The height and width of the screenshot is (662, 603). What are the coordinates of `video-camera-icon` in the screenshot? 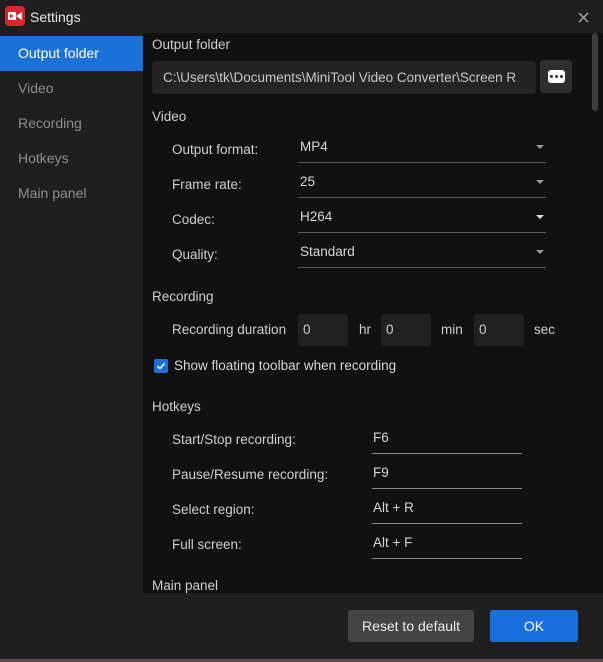 It's located at (15, 16).